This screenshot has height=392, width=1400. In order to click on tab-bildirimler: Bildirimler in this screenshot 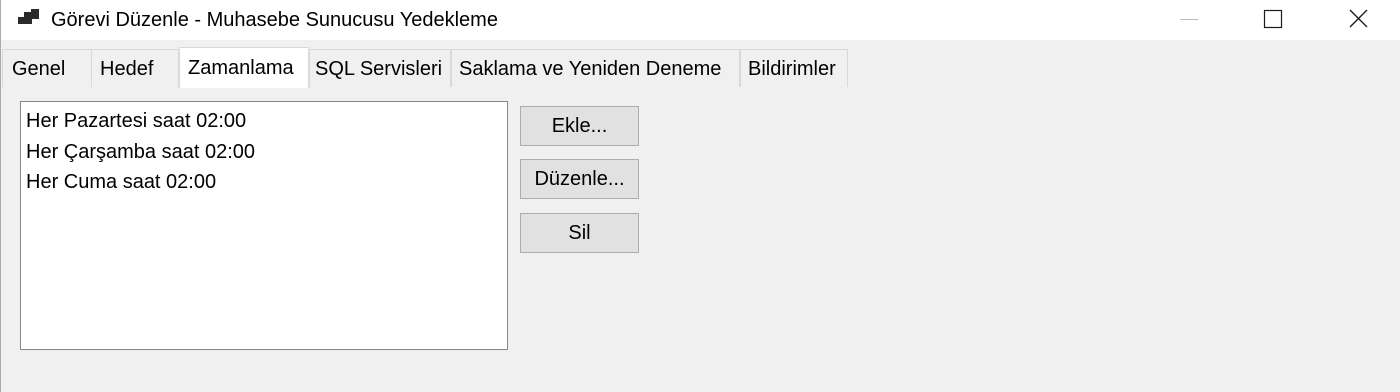, I will do `click(794, 68)`.